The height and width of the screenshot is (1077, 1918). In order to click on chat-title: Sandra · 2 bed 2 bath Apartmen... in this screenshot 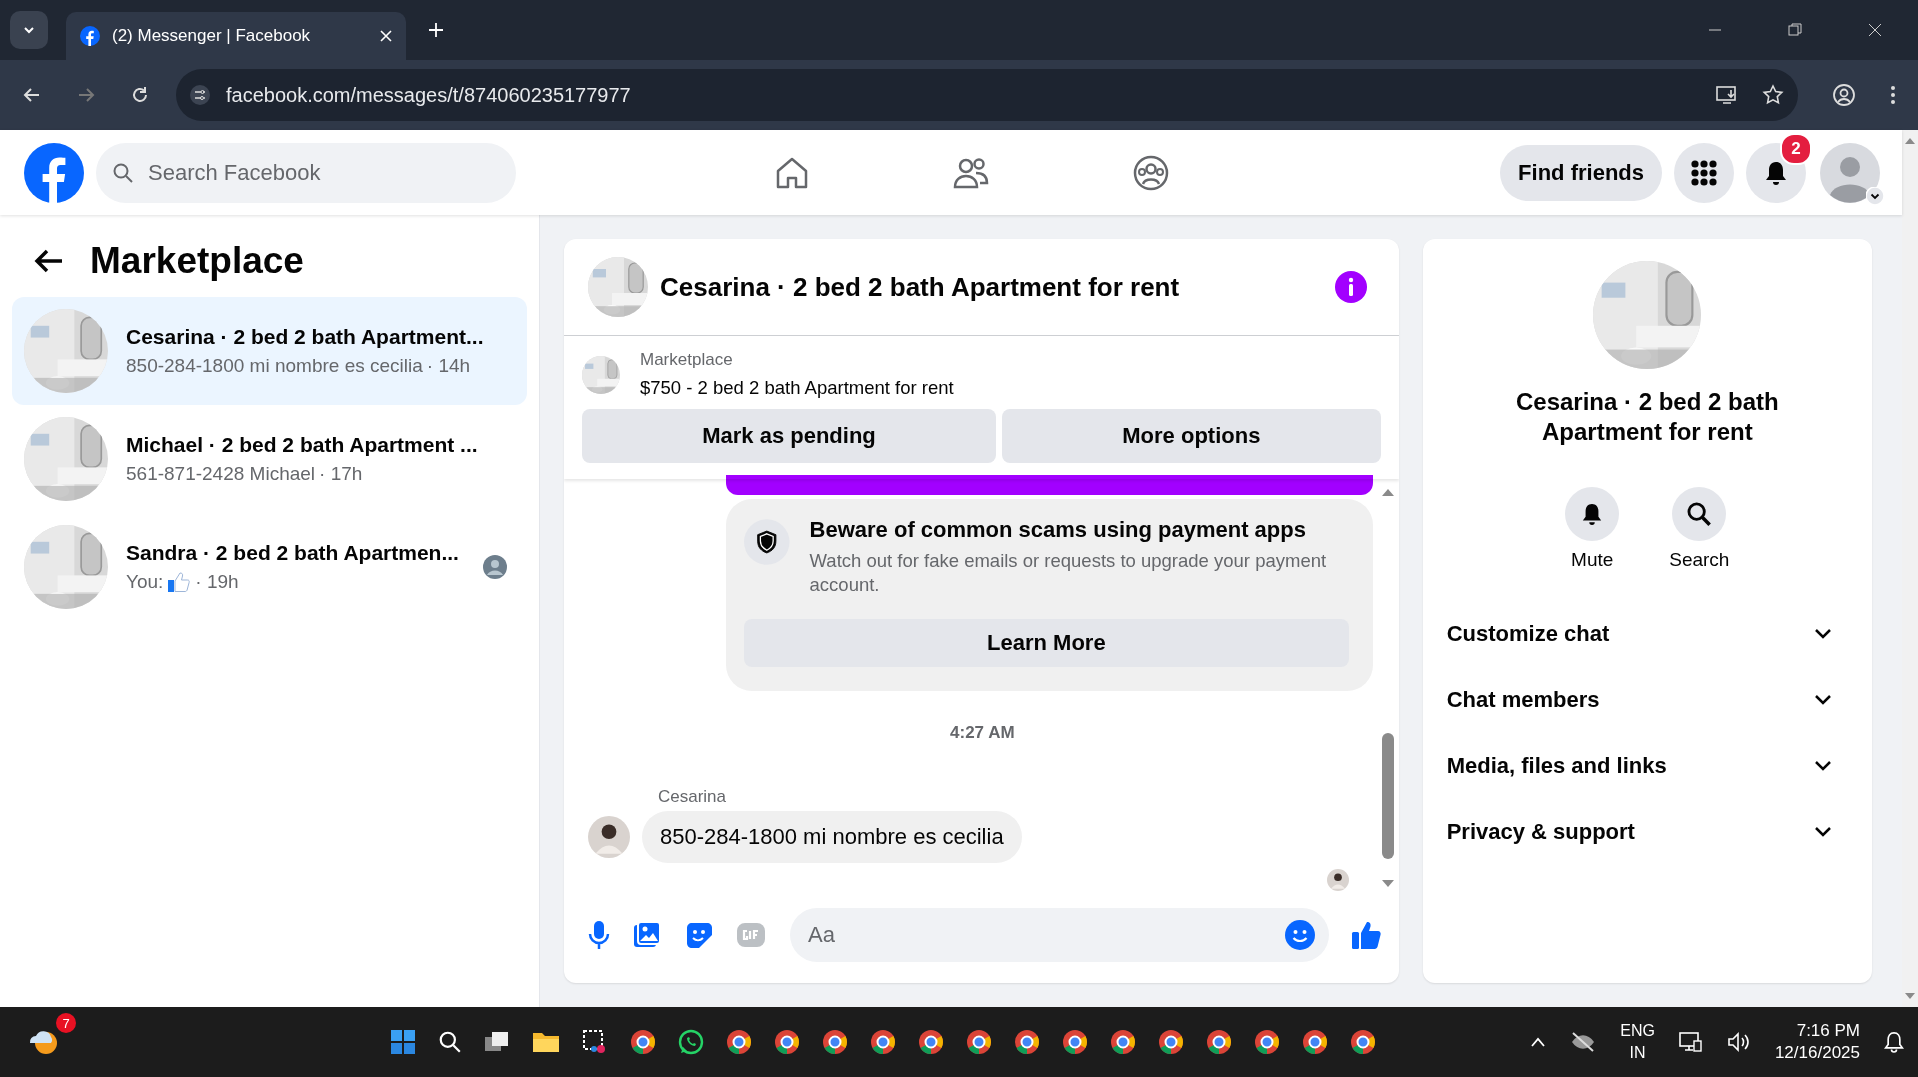, I will do `click(292, 553)`.